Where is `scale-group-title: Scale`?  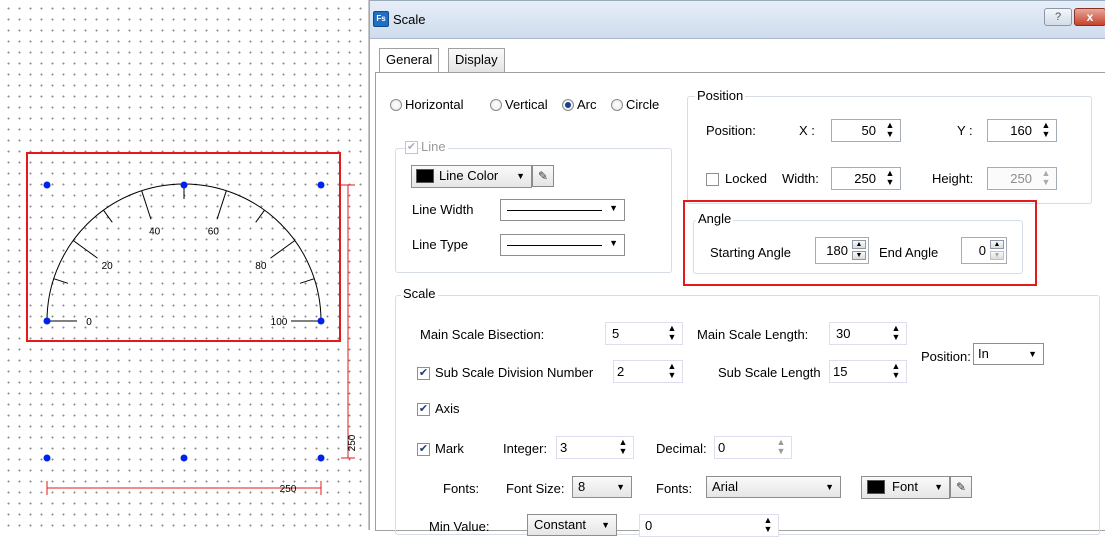
scale-group-title: Scale is located at coordinates (419, 293).